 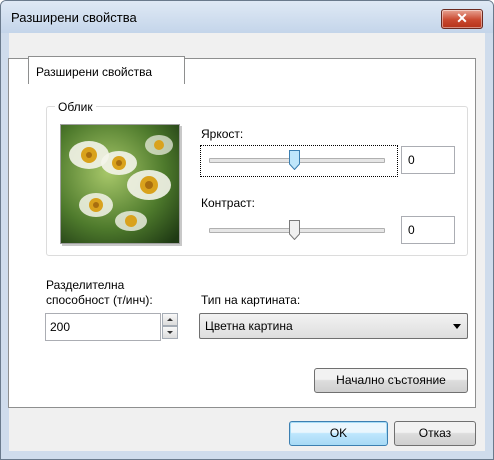 What do you see at coordinates (294, 160) in the screenshot?
I see `brightness-thumb` at bounding box center [294, 160].